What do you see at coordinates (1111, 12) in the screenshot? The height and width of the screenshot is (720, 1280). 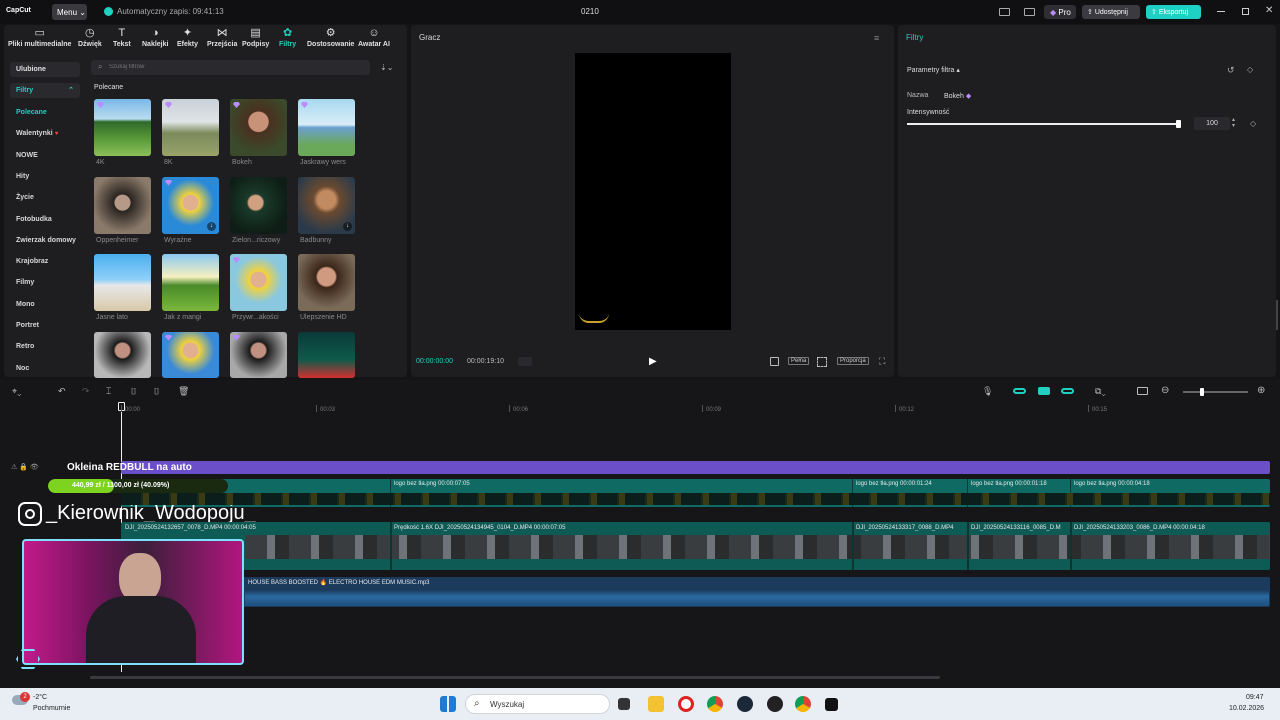 I see `share-button: ⇪ Udostępnij` at bounding box center [1111, 12].